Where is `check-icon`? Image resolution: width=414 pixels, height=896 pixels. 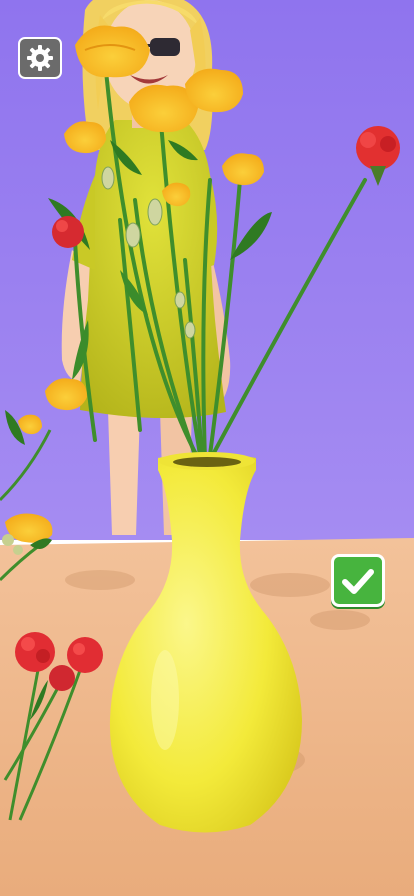 check-icon is located at coordinates (358, 581).